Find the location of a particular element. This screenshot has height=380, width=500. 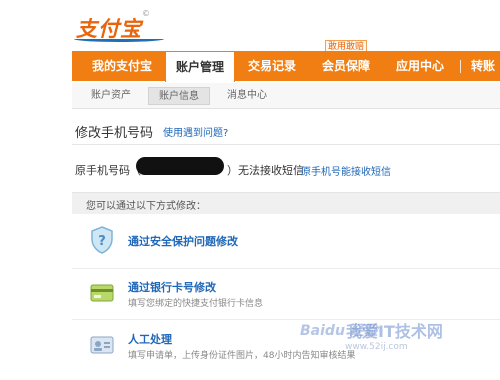

option-security-question-title: 通过安全保护问题修改 is located at coordinates (183, 241).